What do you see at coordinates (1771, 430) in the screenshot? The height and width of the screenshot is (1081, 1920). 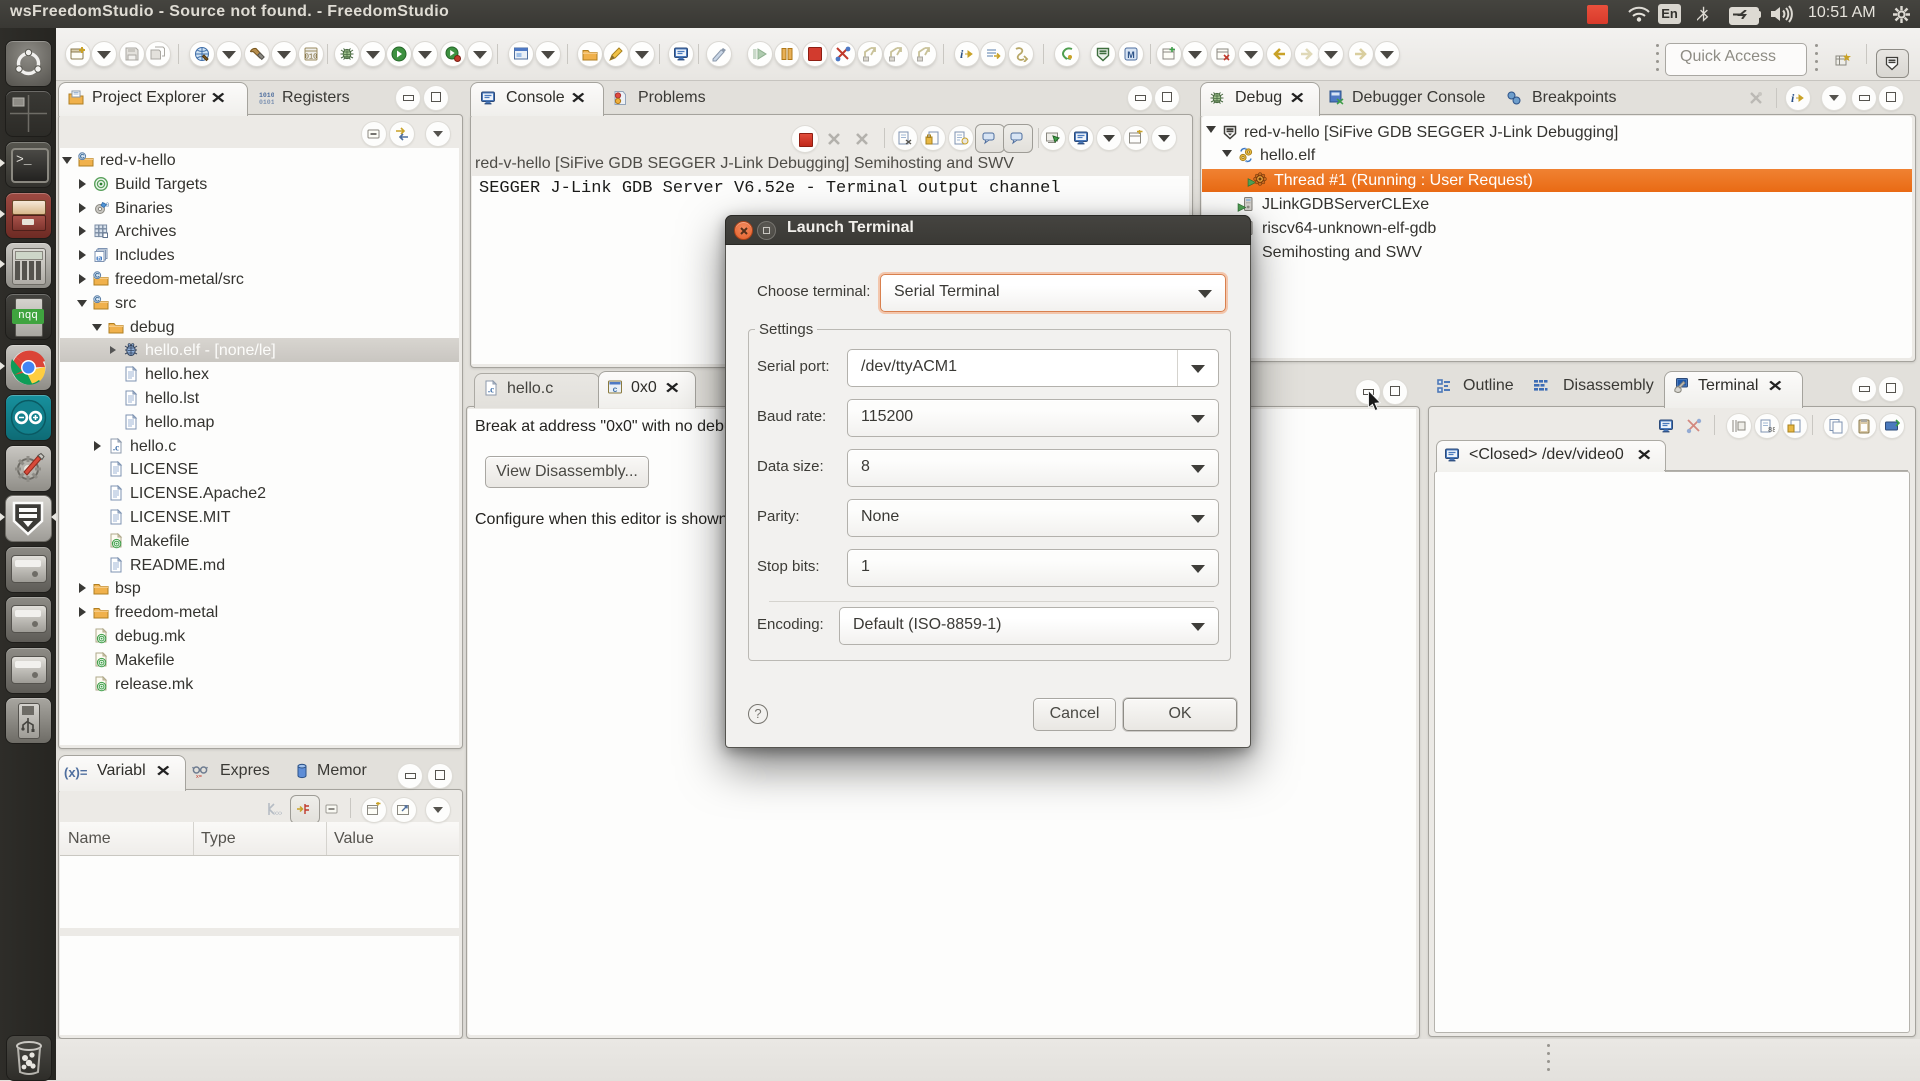 I see `svg-text: 88` at bounding box center [1771, 430].